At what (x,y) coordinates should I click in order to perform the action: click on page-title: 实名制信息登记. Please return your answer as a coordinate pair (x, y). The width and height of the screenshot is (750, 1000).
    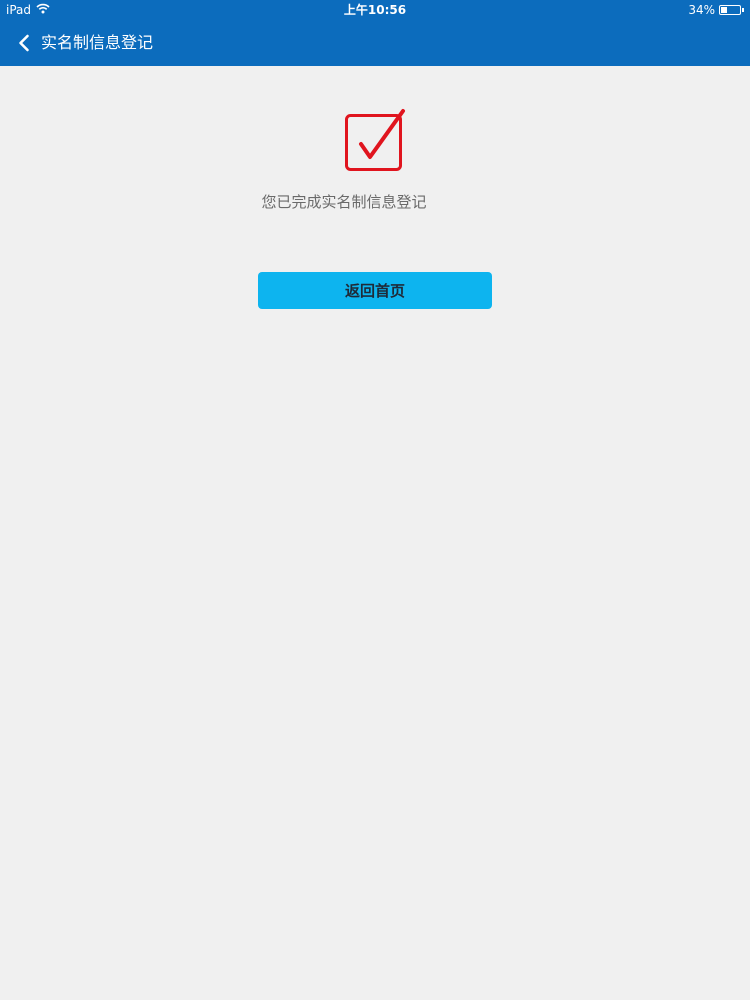
    Looking at the image, I should click on (97, 42).